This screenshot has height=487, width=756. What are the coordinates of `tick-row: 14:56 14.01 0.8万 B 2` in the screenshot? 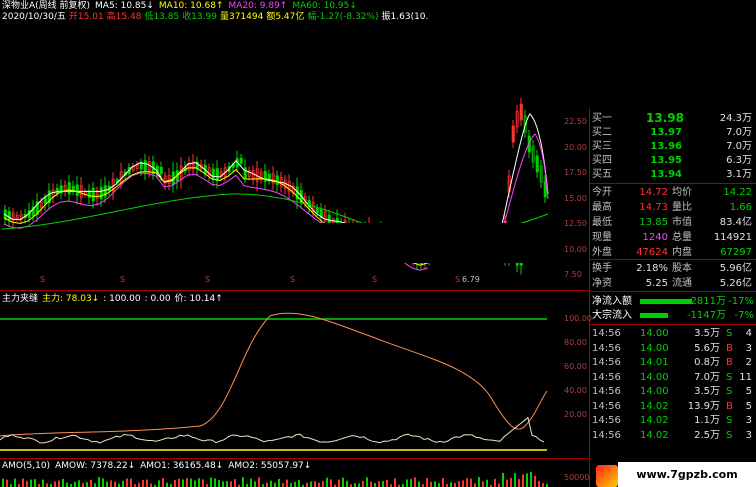 It's located at (674, 362).